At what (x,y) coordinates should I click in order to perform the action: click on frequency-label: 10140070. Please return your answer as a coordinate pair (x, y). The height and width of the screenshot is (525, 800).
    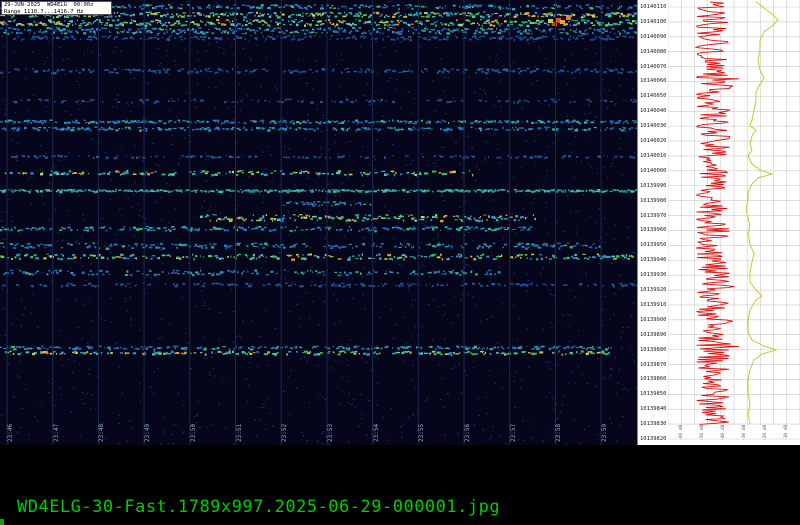
    Looking at the image, I should click on (653, 66).